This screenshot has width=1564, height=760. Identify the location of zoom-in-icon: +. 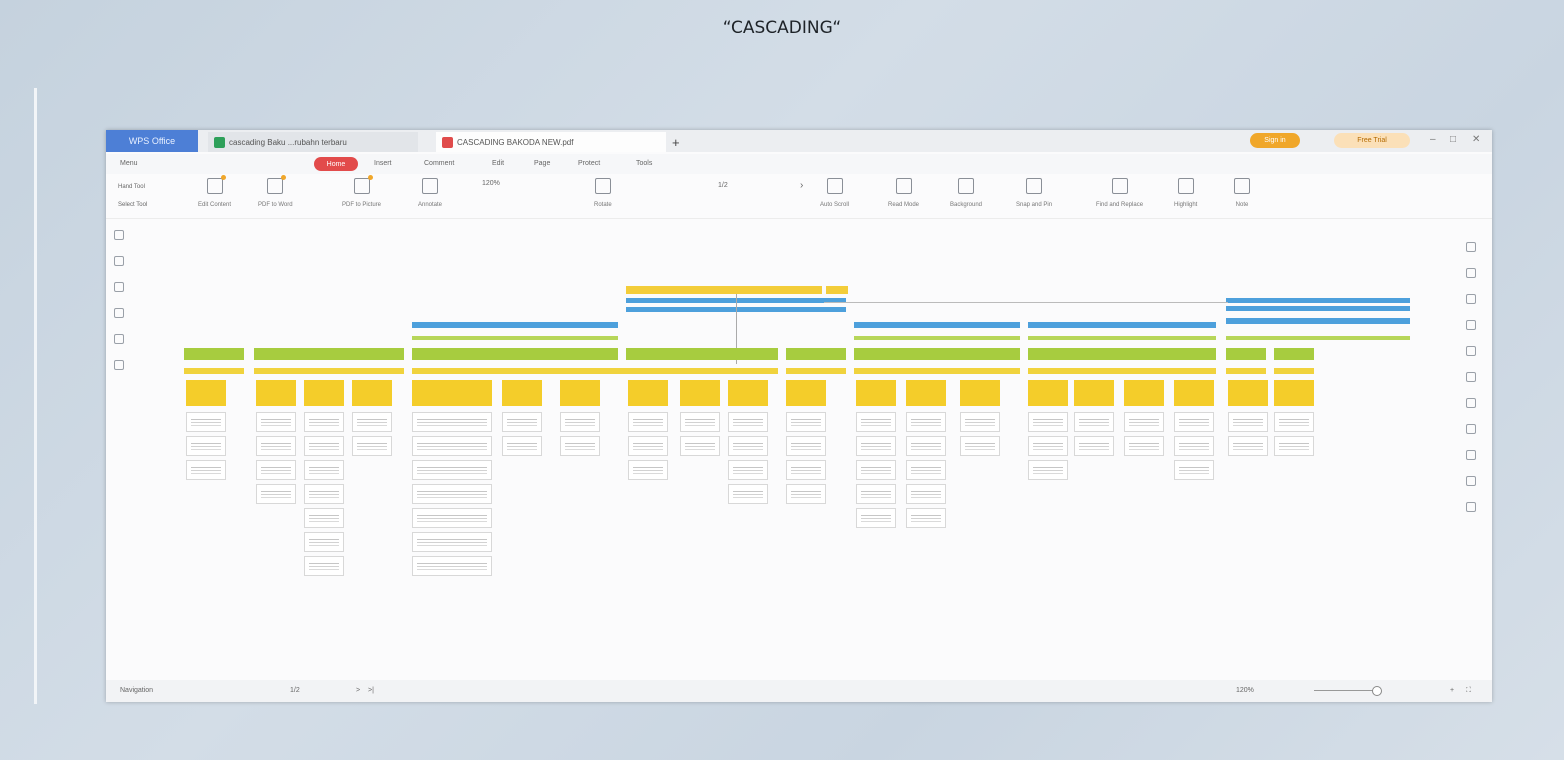
(1452, 690).